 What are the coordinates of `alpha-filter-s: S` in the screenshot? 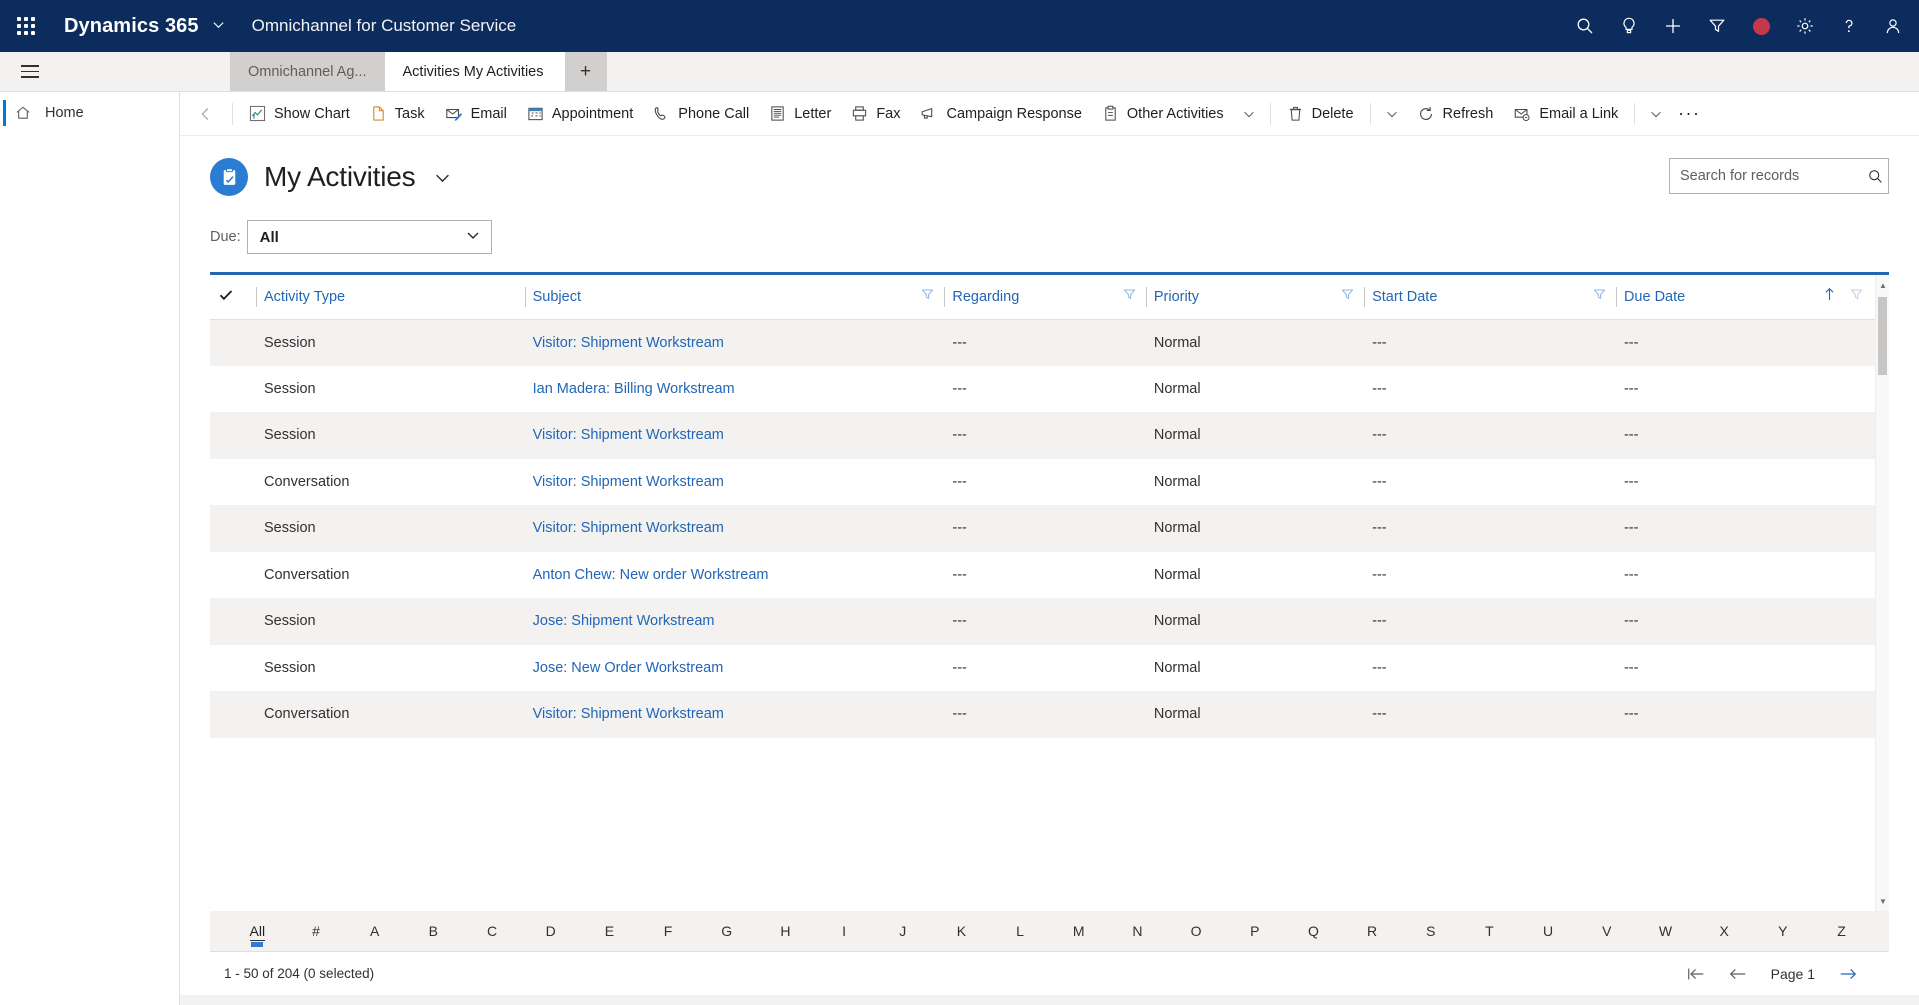 It's located at (1430, 931).